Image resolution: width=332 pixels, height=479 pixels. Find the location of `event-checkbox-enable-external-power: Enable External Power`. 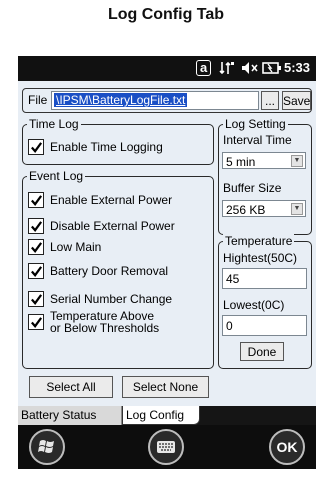

event-checkbox-enable-external-power: Enable External Power is located at coordinates (100, 200).